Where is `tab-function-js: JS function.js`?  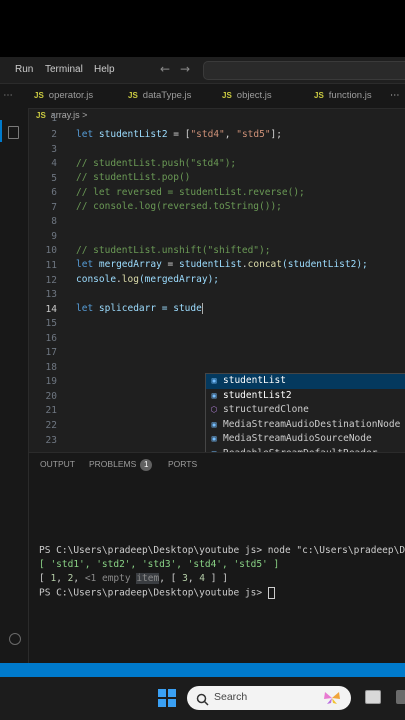 tab-function-js: JS function.js is located at coordinates (343, 96).